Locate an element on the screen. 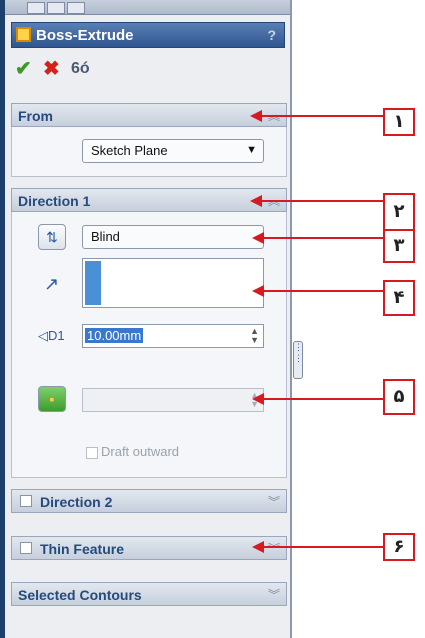 The width and height of the screenshot is (425, 638). direction2-section-header: Direction 2 ︾ is located at coordinates (149, 501).